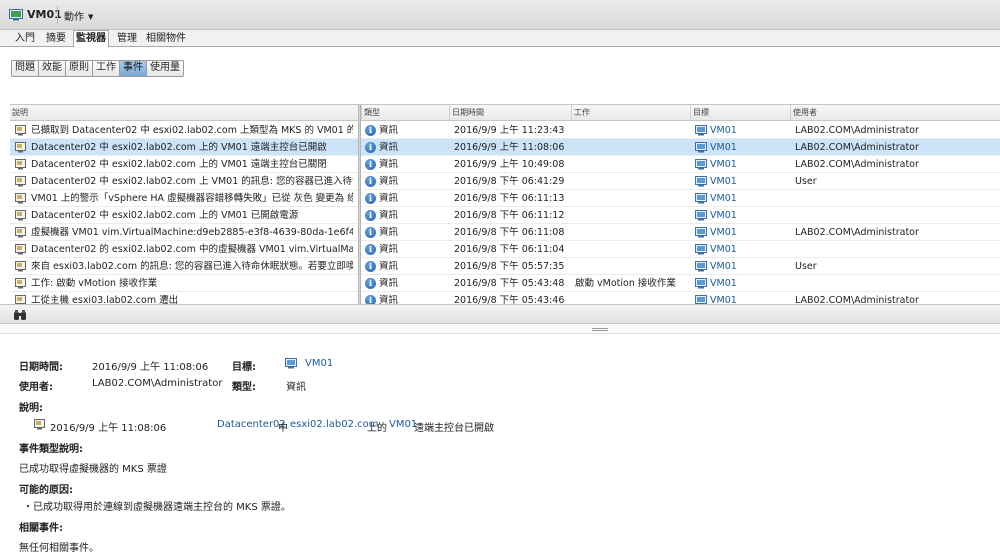 This screenshot has width=1000, height=558. I want to click on subtab-issues: 問題, so click(25, 68).